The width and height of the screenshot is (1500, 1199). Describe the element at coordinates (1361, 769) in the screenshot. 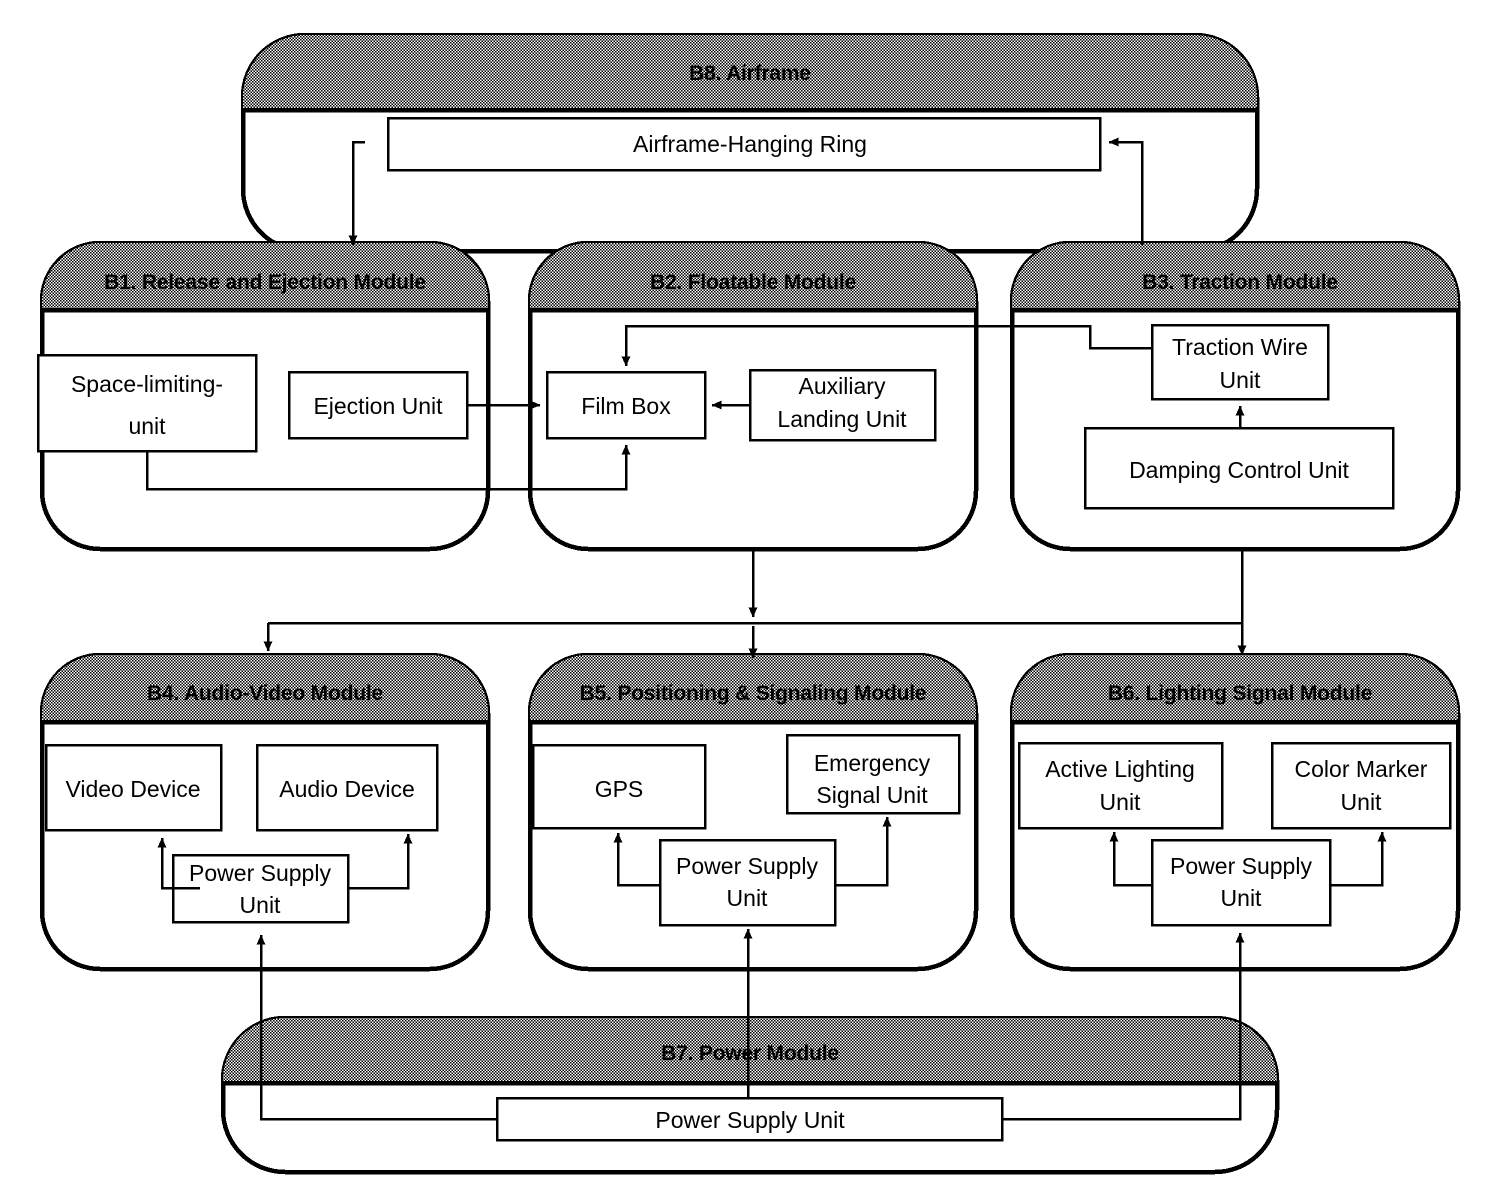

I see `unit-label-color-marker-unit-l1: Color Marker` at that location.